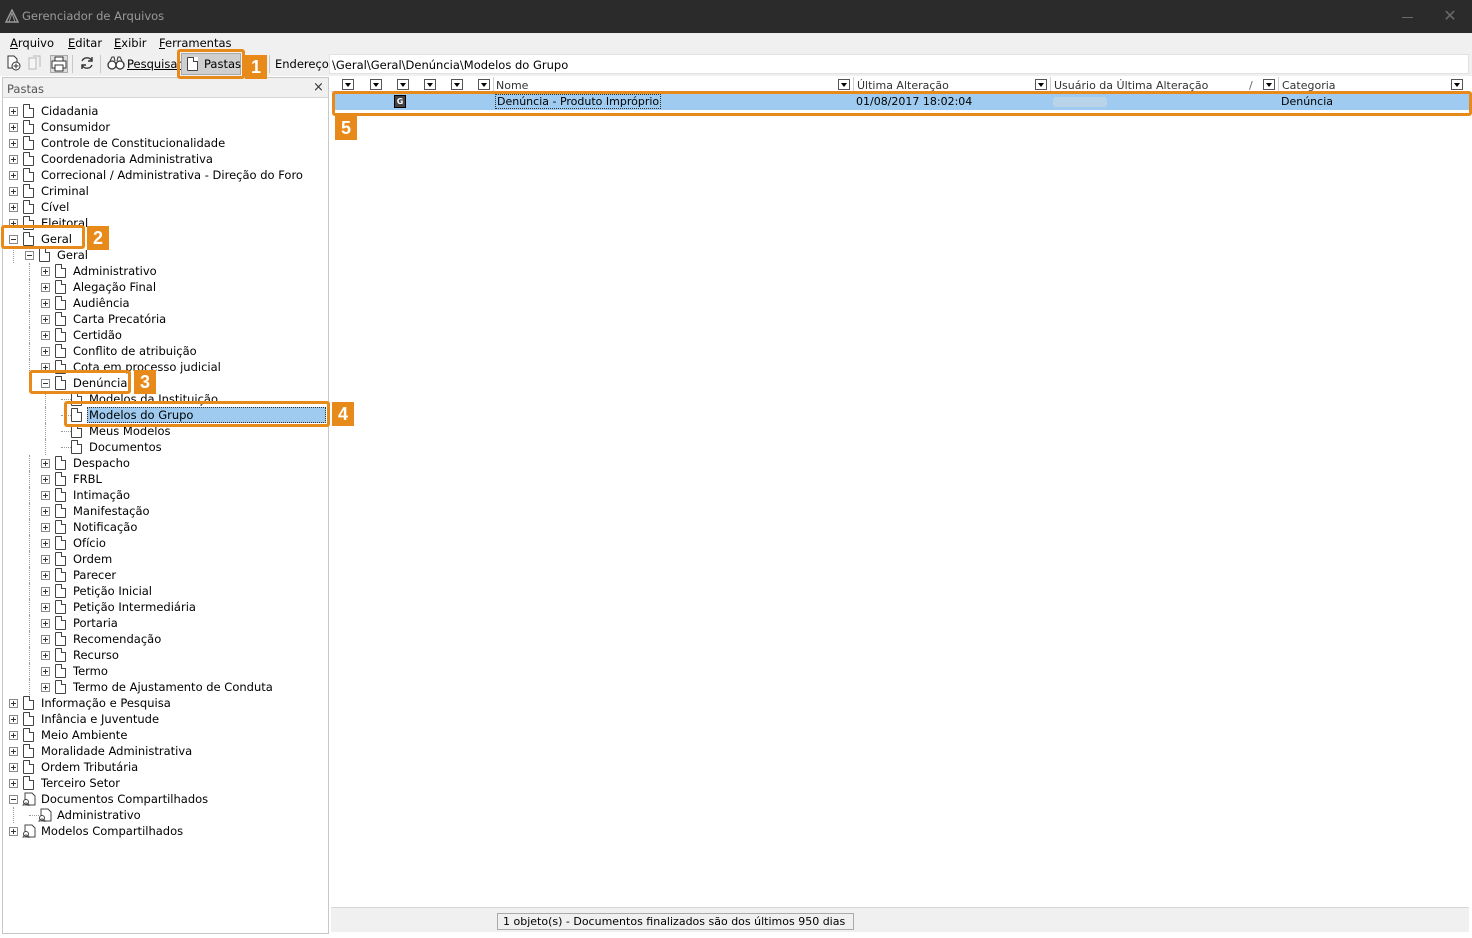 This screenshot has width=1472, height=938. I want to click on tree-item: Infância e Juventude, so click(165, 719).